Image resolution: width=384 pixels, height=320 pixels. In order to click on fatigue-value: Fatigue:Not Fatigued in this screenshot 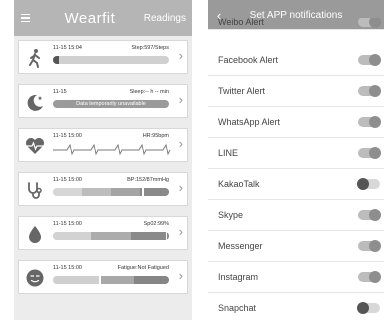, I will do `click(143, 268)`.